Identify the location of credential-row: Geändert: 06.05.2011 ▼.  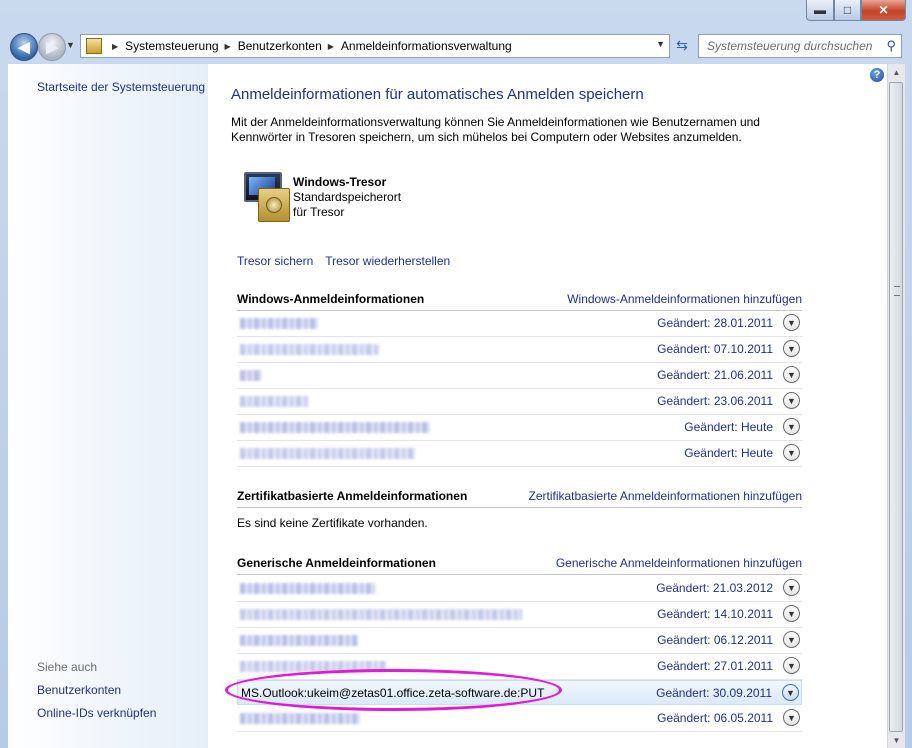
(519, 719).